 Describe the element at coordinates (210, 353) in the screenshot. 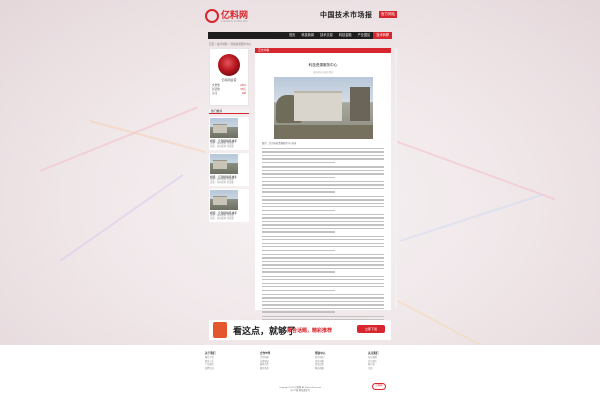

I see `footer-column-heading: 关于我们` at that location.